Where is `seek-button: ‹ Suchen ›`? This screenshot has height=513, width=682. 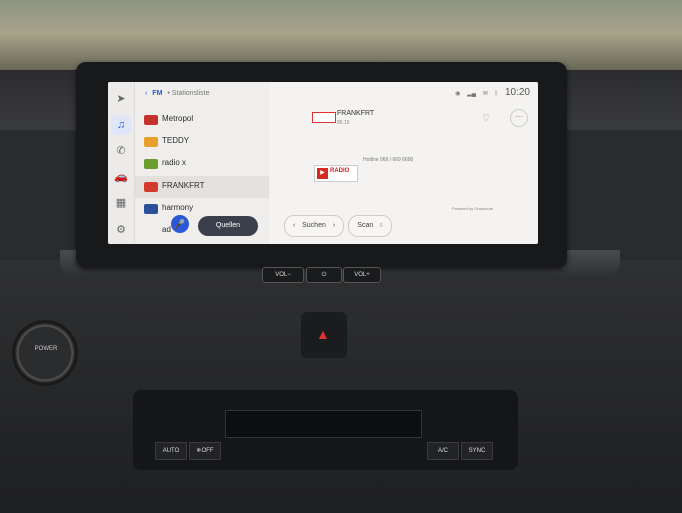 seek-button: ‹ Suchen › is located at coordinates (314, 226).